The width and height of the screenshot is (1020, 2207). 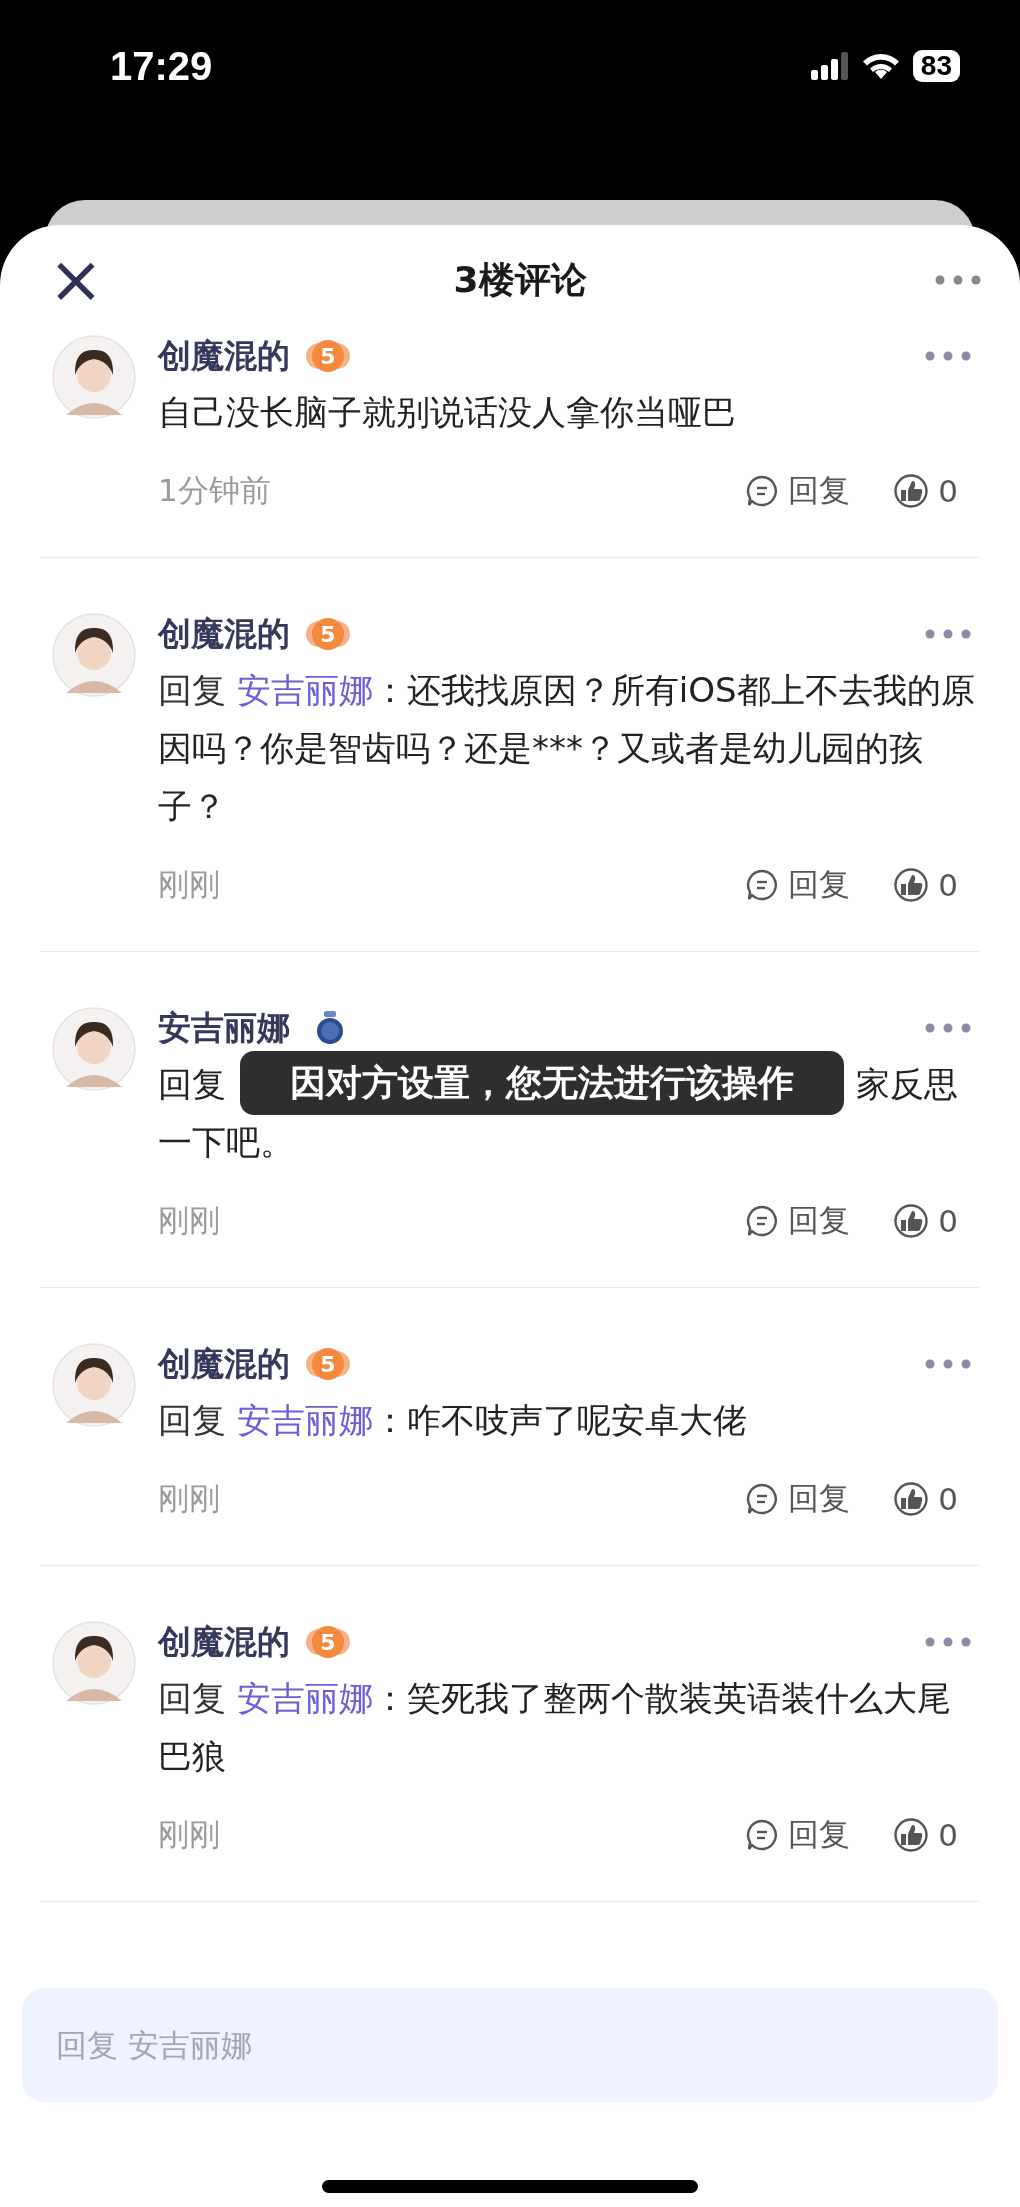 I want to click on close-button: ×, so click(x=76, y=280).